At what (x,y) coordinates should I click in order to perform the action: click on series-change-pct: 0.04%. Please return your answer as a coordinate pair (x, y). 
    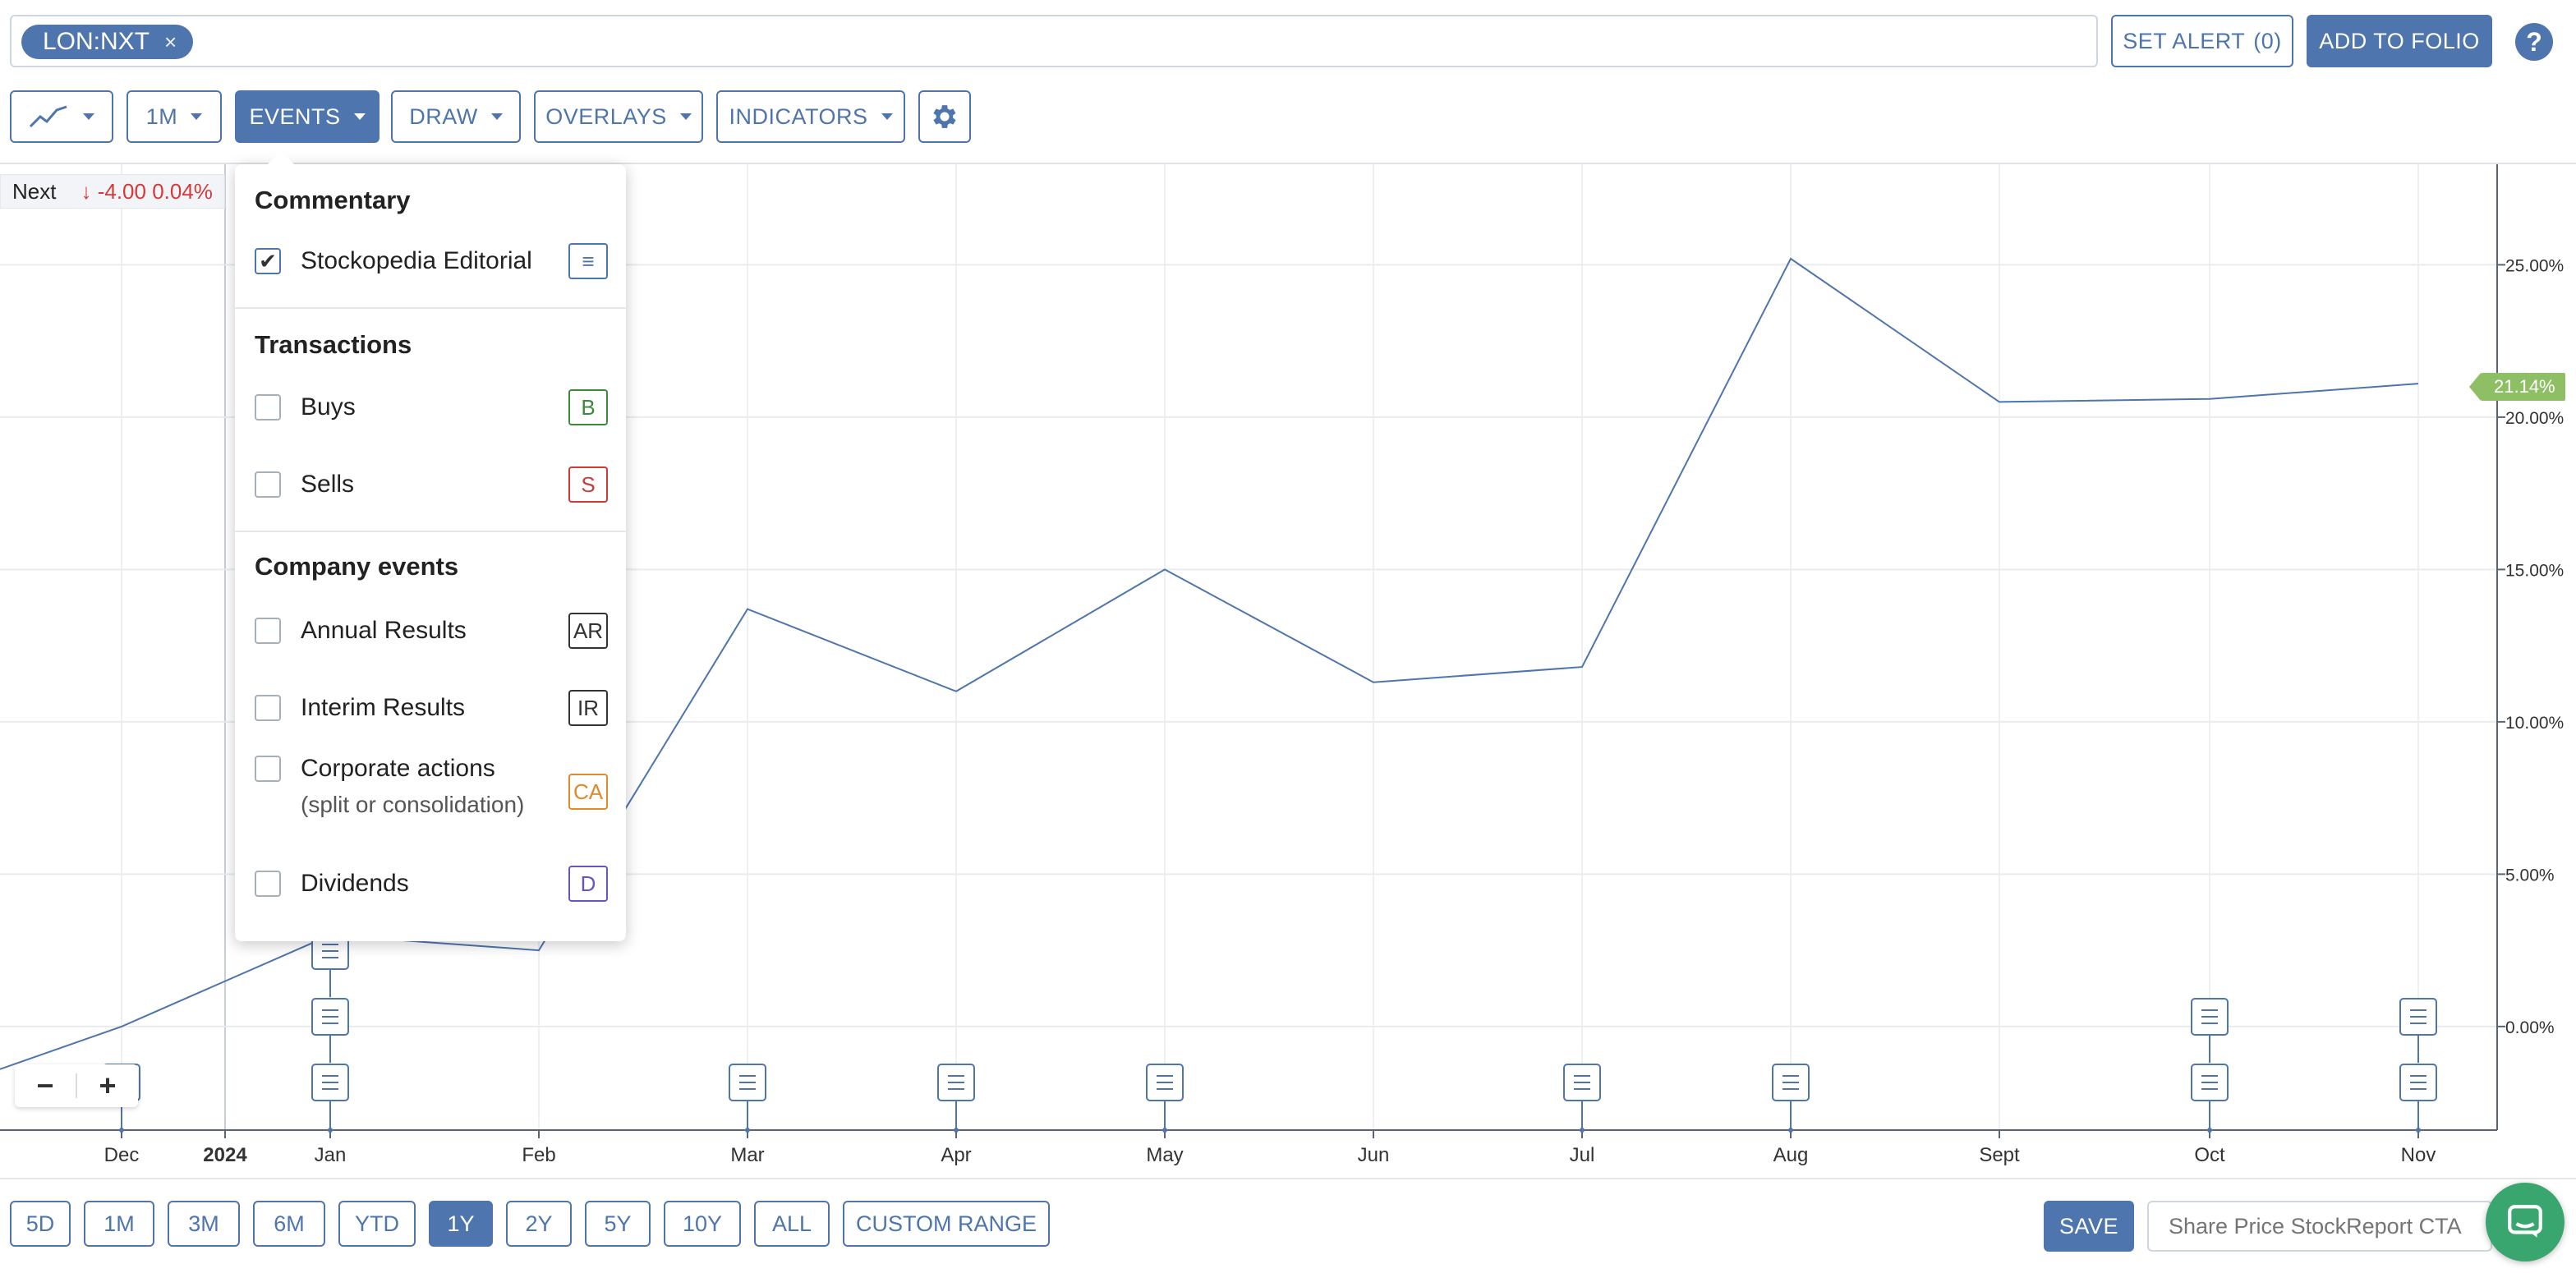
    Looking at the image, I should click on (182, 191).